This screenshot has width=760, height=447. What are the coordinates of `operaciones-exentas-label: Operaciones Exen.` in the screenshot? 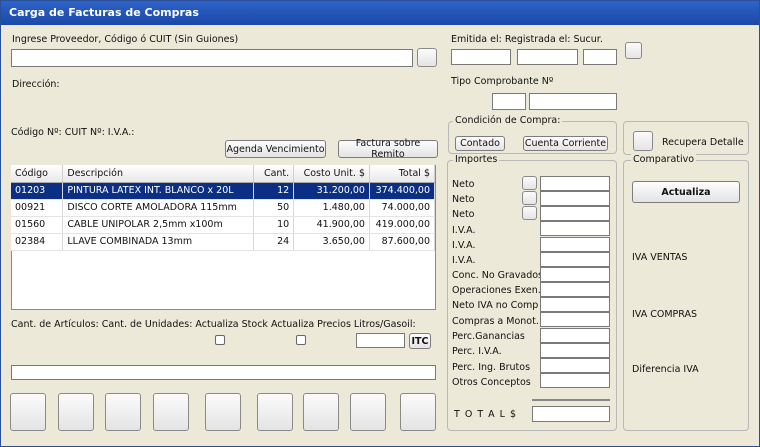 It's located at (496, 290).